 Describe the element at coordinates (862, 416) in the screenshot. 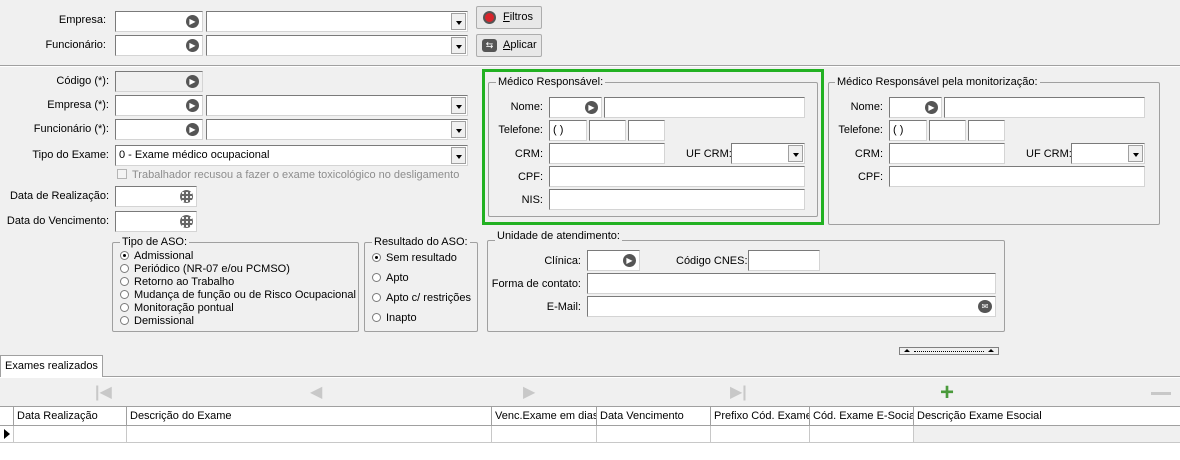

I see `col-cod-exame-esocial: Cód. Exame E-Social` at that location.